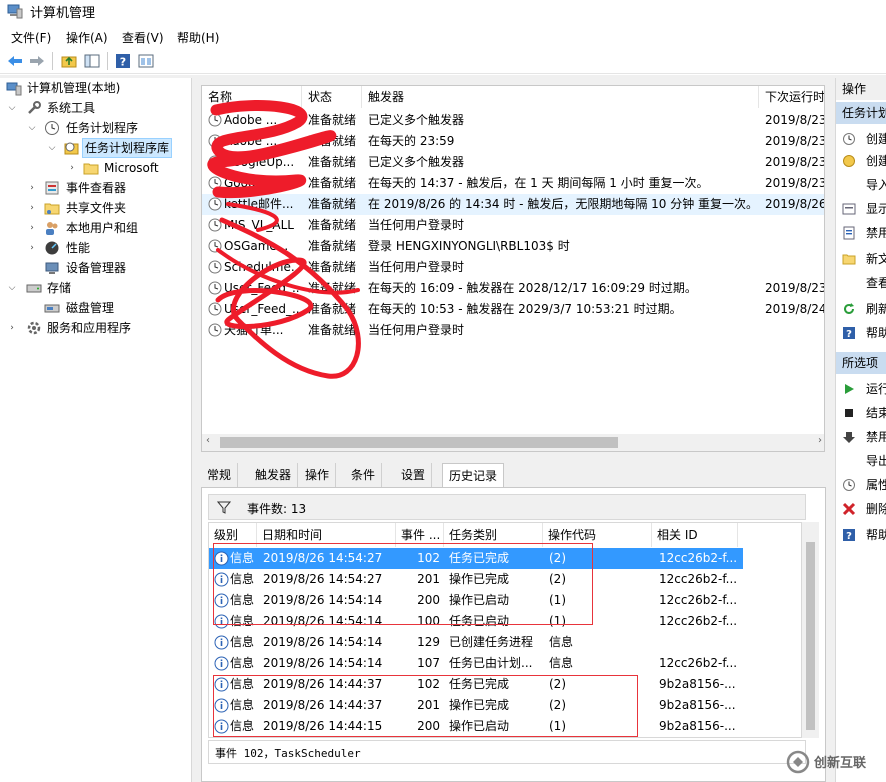 This screenshot has width=886, height=782. I want to click on redaction-scribble, so click(284, 239).